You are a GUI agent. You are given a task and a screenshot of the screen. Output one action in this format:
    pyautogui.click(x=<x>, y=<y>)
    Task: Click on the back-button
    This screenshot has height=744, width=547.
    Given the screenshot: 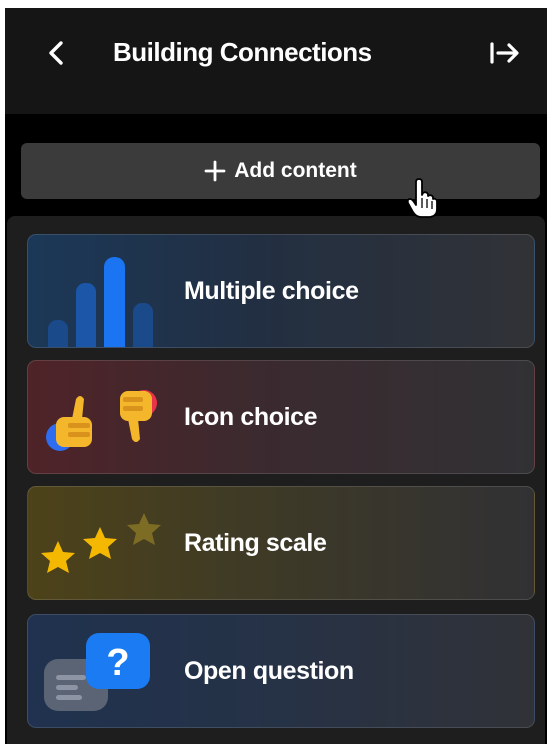 What is the action you would take?
    pyautogui.click(x=57, y=53)
    